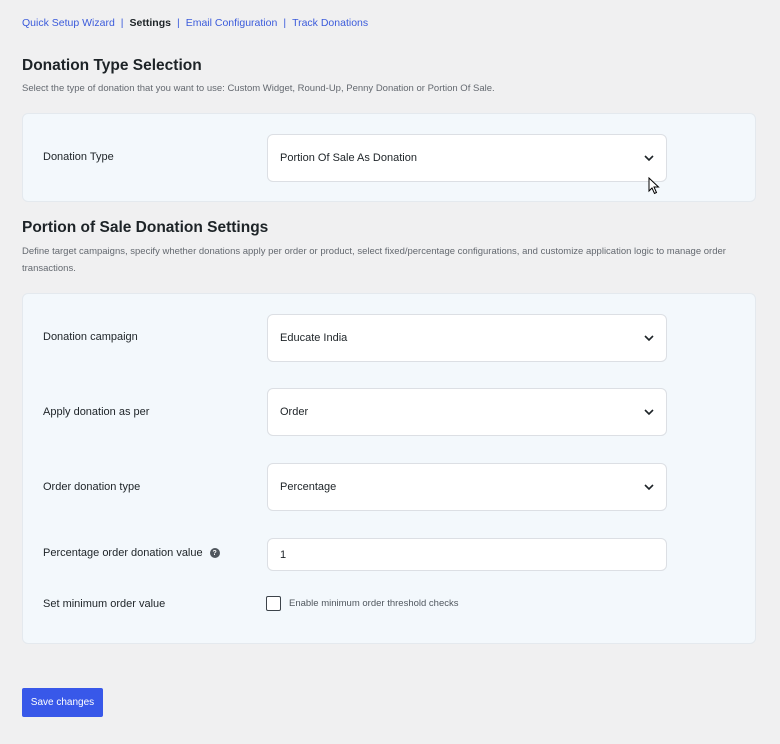 This screenshot has width=780, height=744. What do you see at coordinates (92, 487) in the screenshot?
I see `order-donation-type-label: Order donation type` at bounding box center [92, 487].